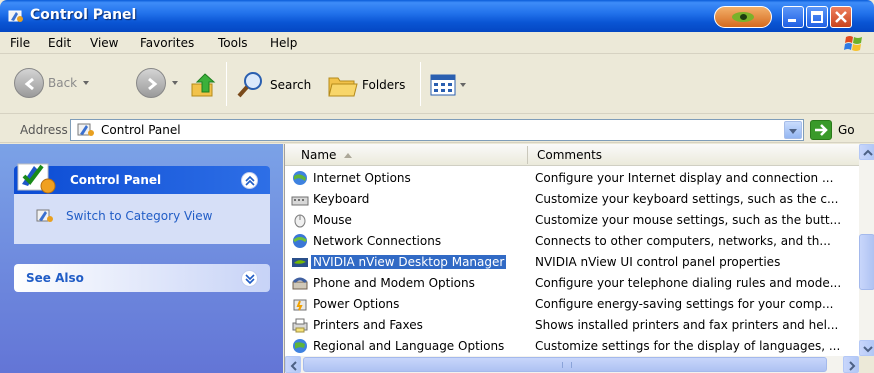  Describe the element at coordinates (249, 85) in the screenshot. I see `search-icon` at that location.